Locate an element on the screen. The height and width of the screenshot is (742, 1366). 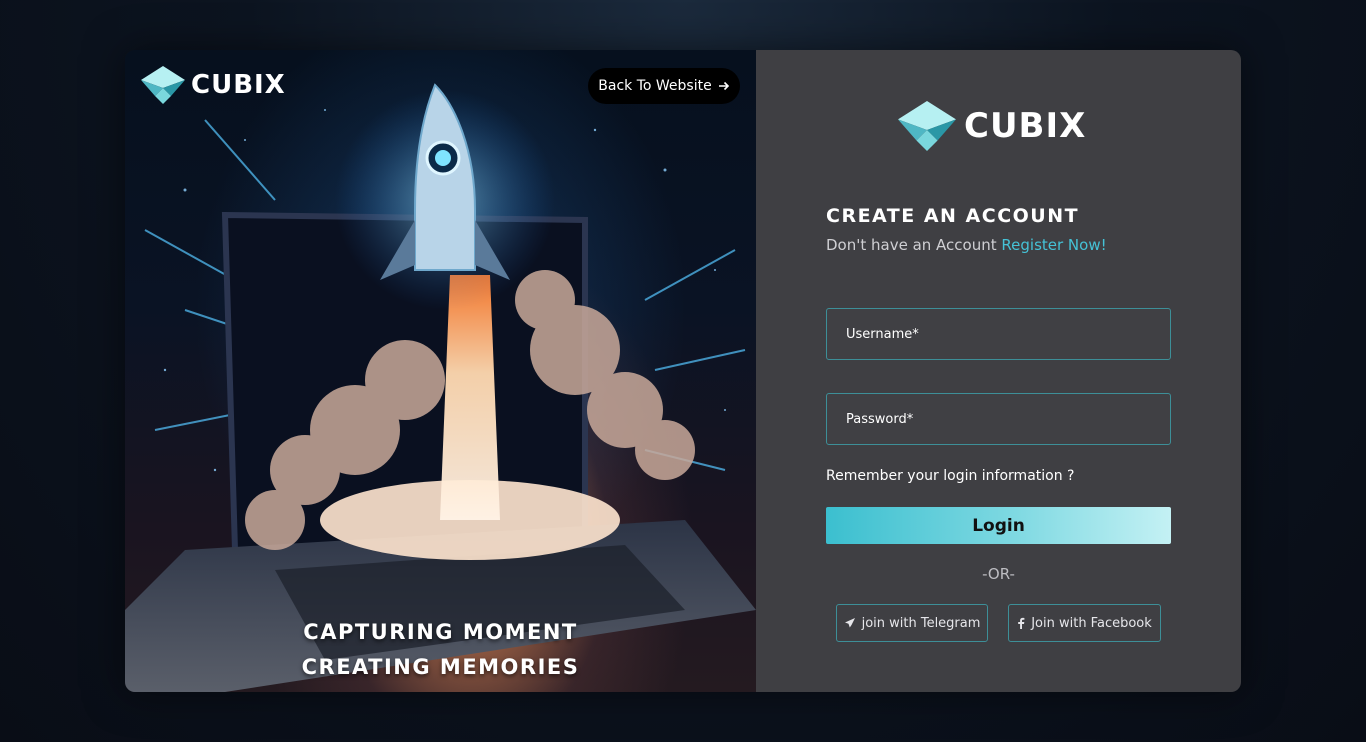
facebook-login-button: Join with Facebook is located at coordinates (1084, 623).